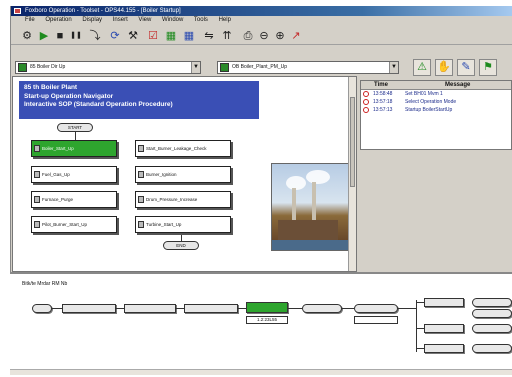 This screenshot has height=377, width=512. I want to click on plant-select-value: 85 Boiler Dir Up, so click(48, 67).